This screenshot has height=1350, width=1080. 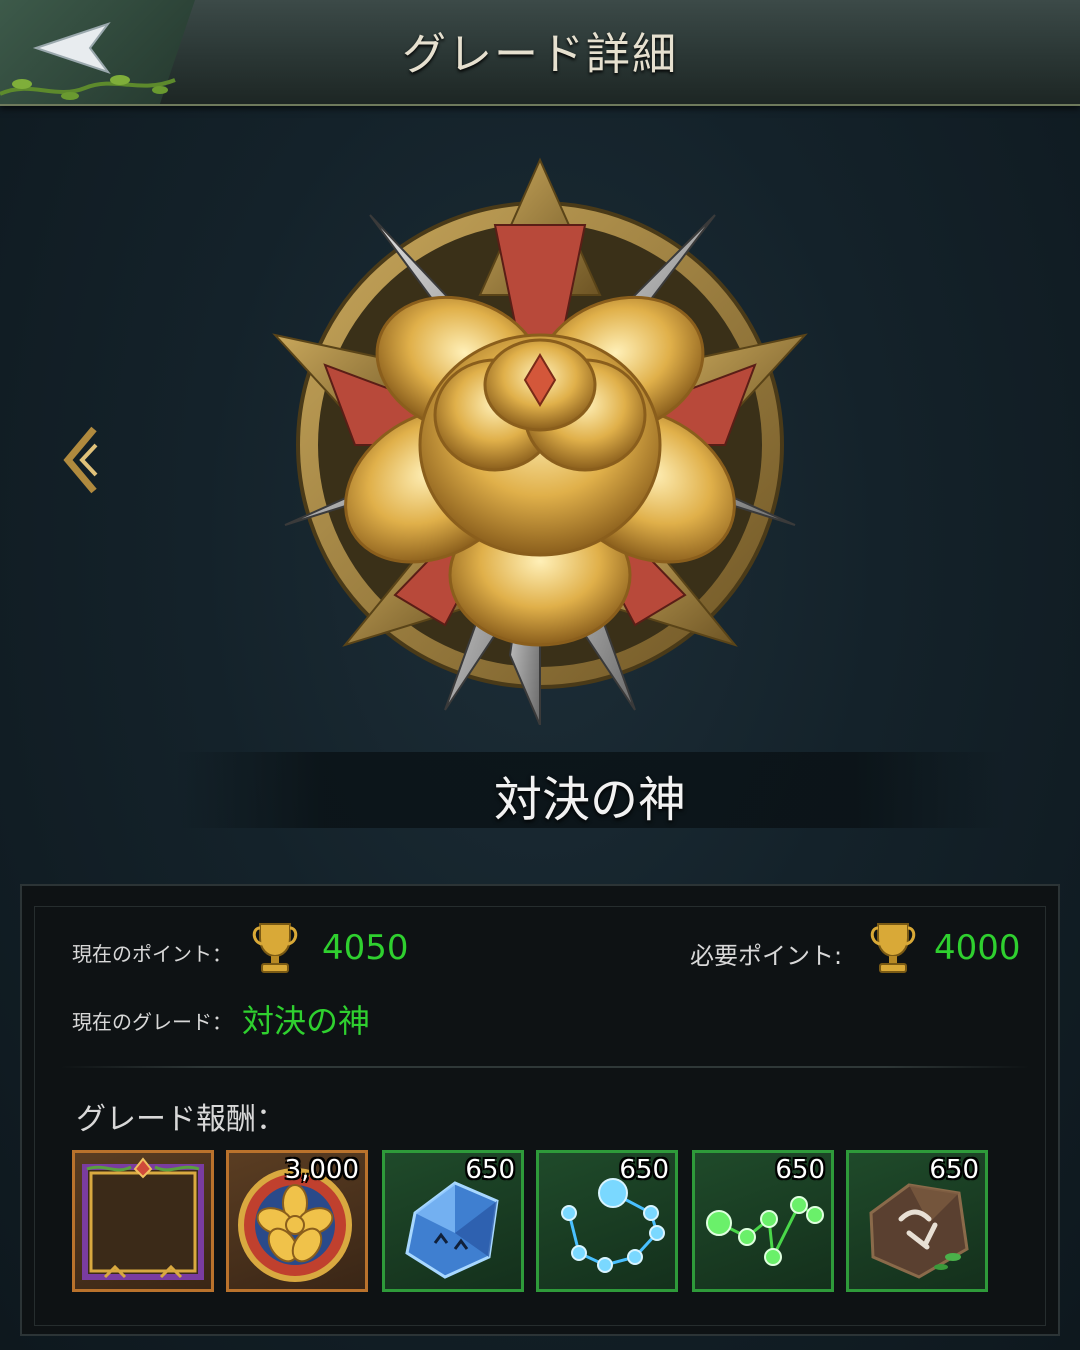 What do you see at coordinates (763, 1221) in the screenshot?
I see `reward-item-green-constellation: 650` at bounding box center [763, 1221].